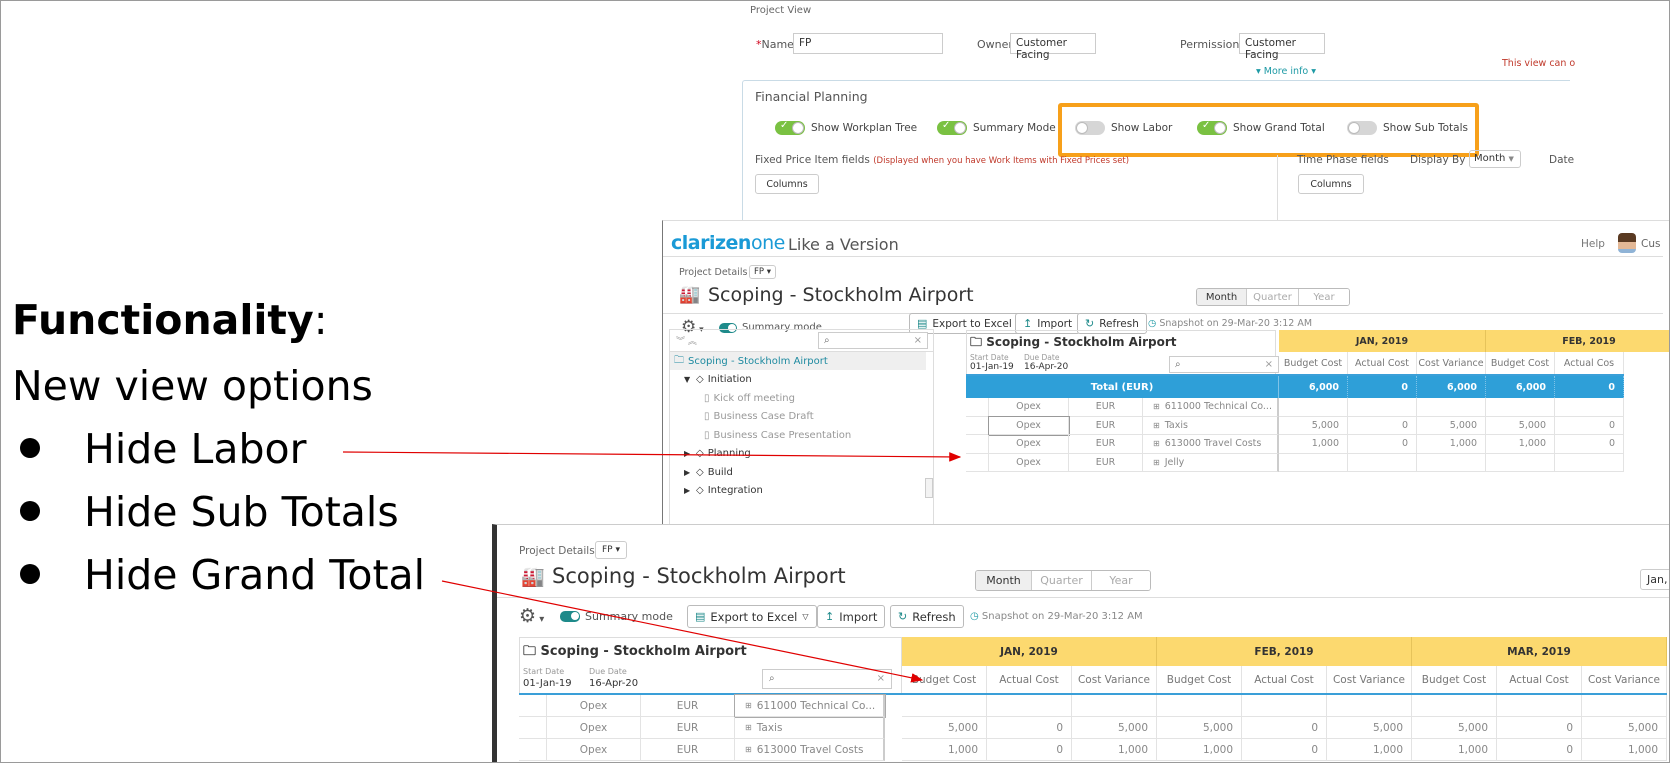 Image resolution: width=1670 pixels, height=763 pixels. I want to click on expand-collapse-icons: ︾ ︽, so click(686, 340).